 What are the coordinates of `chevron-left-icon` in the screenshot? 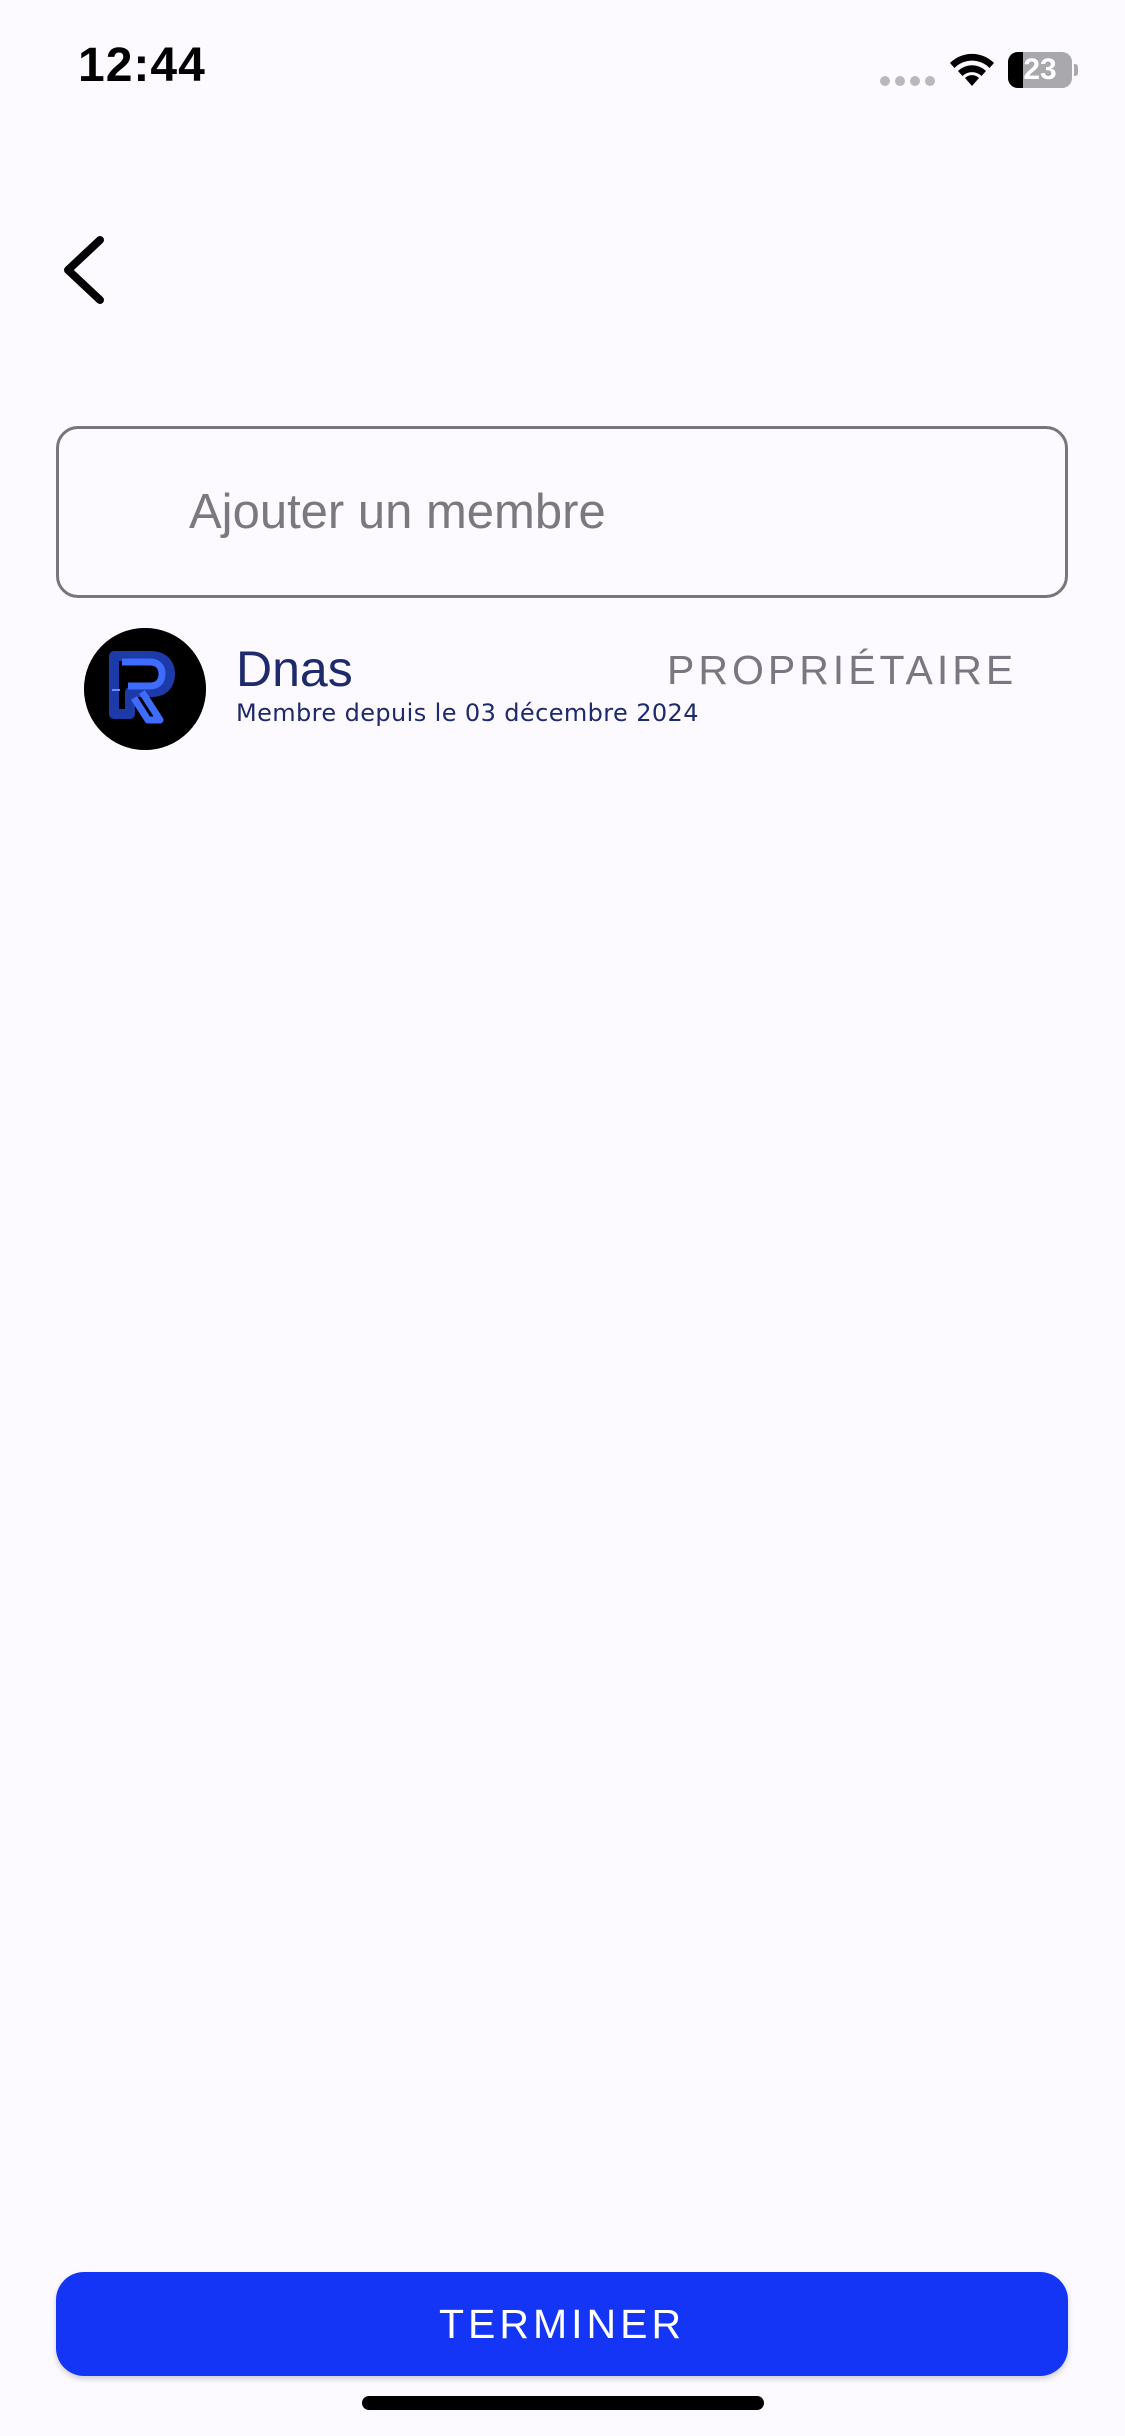 It's located at (84, 270).